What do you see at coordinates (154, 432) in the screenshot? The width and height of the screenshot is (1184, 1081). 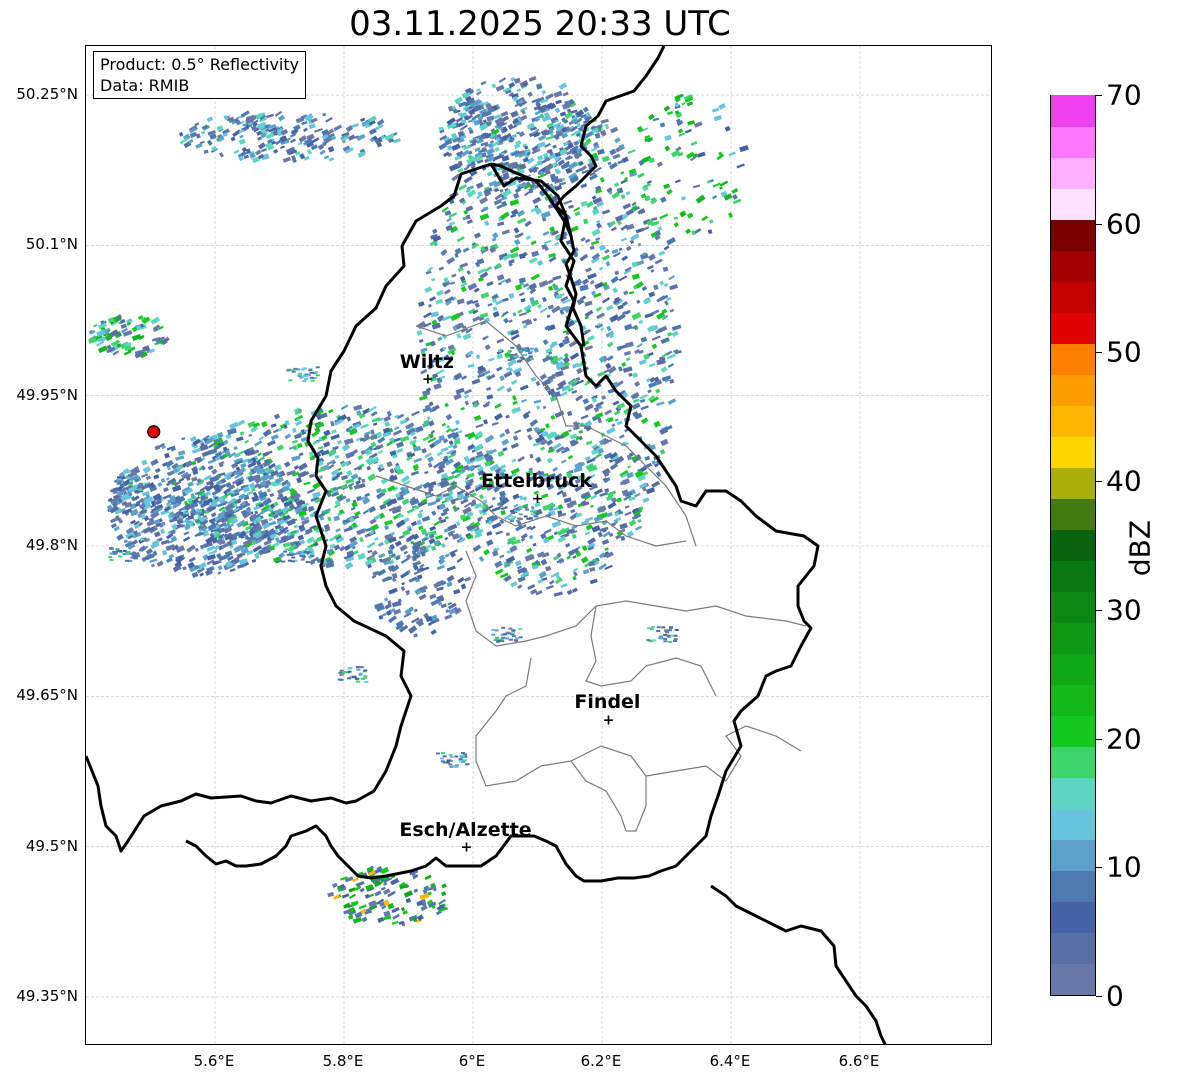 I see `radar-site-marker` at bounding box center [154, 432].